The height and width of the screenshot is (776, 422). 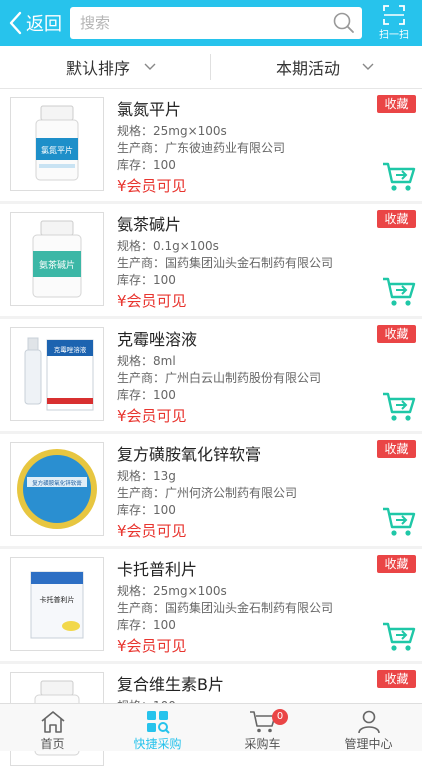 What do you see at coordinates (168, 246) in the screenshot?
I see `product-spec: 规格：0.1g×100s` at bounding box center [168, 246].